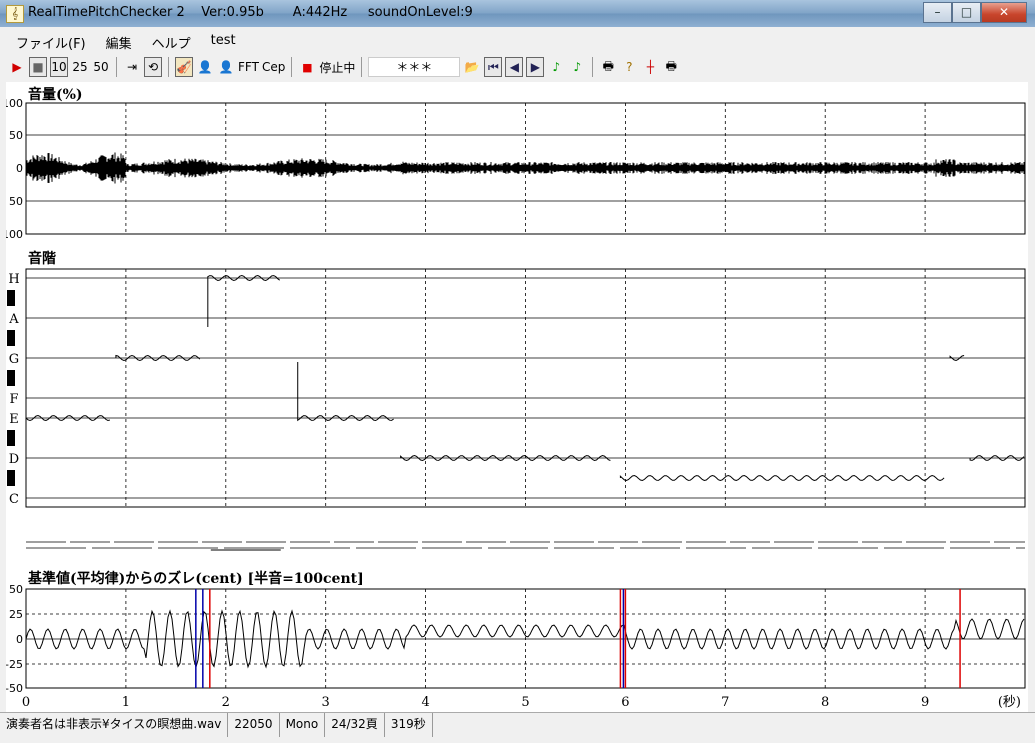  I want to click on cent-tick-label: -25, so click(14, 664).